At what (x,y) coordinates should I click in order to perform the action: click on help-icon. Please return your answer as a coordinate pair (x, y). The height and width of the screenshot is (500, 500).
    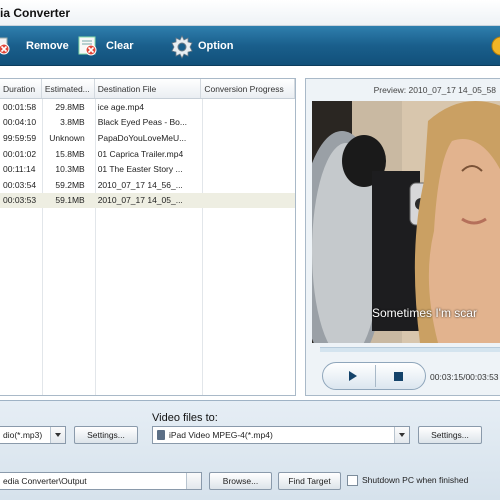
    Looking at the image, I should click on (495, 46).